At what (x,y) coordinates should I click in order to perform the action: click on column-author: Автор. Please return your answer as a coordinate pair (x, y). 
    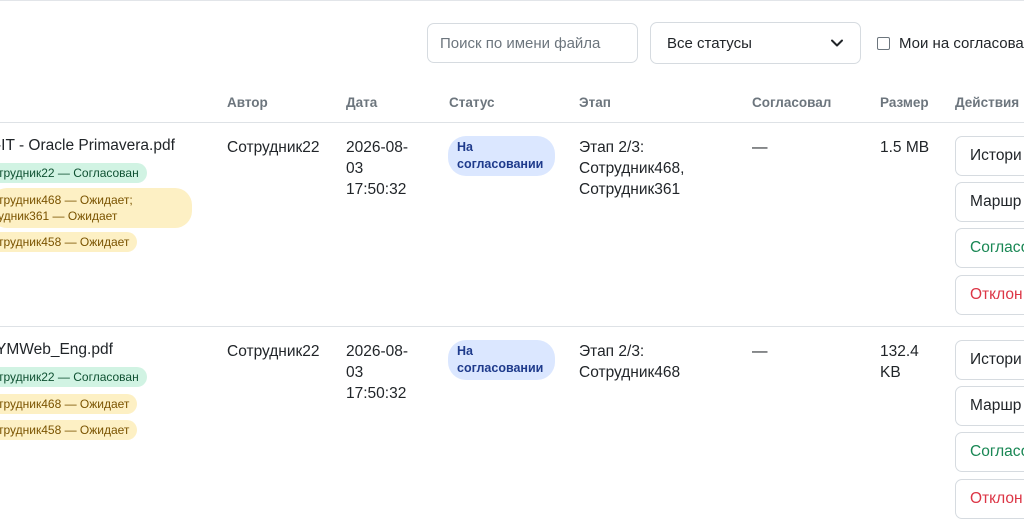
    Looking at the image, I should click on (247, 102).